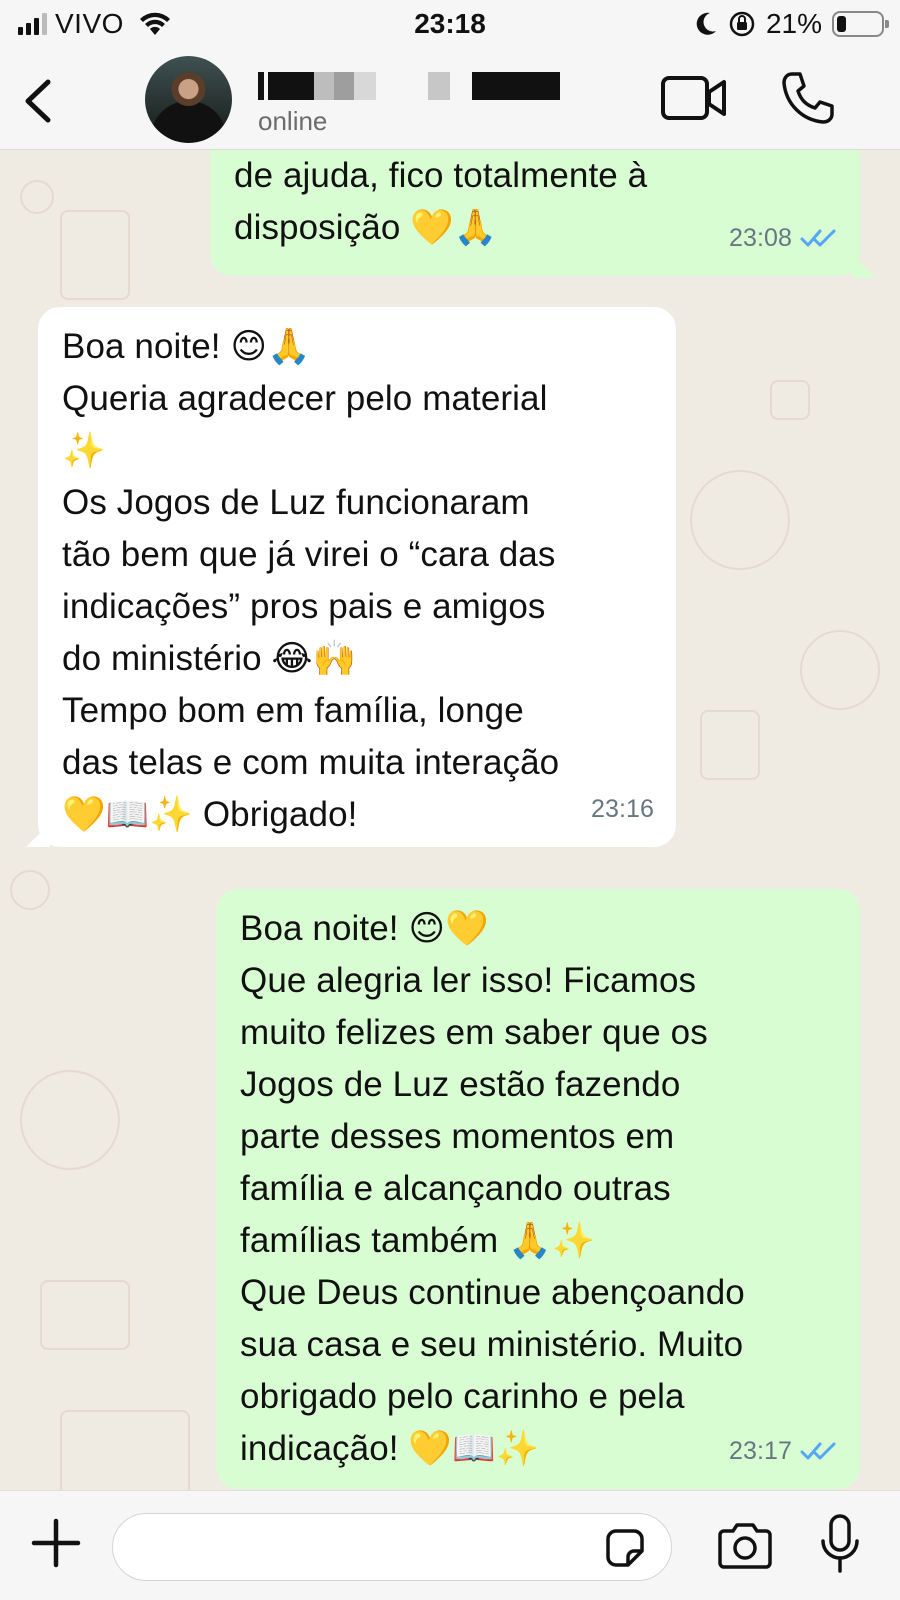 This screenshot has width=900, height=1600. What do you see at coordinates (742, 24) in the screenshot?
I see `orientation-lock-icon` at bounding box center [742, 24].